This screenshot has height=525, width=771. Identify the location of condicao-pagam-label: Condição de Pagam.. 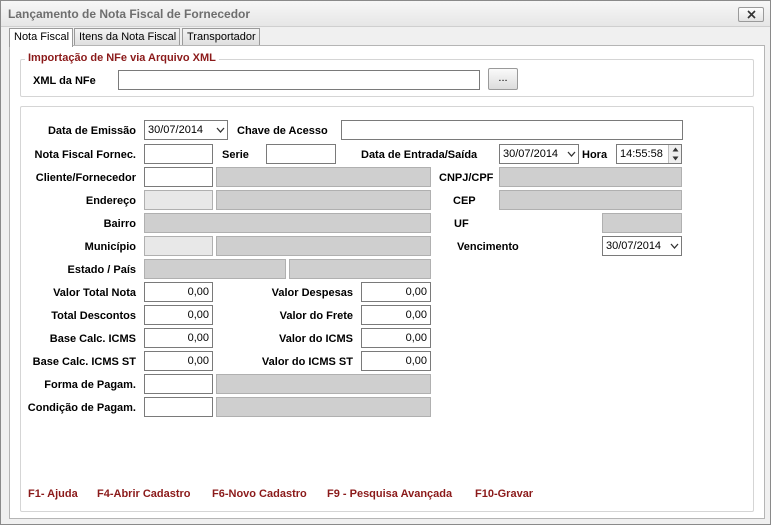
(81, 408).